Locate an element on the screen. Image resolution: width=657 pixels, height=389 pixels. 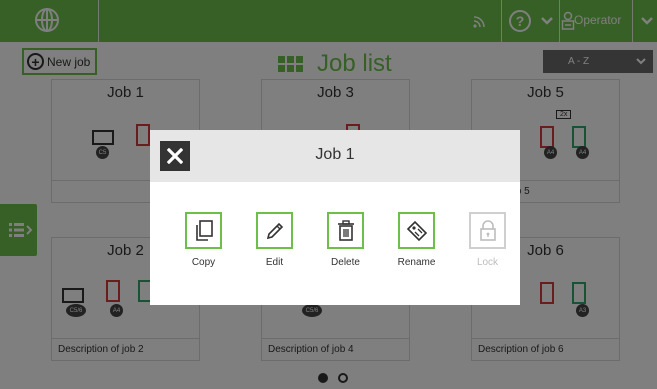
copy-button is located at coordinates (203, 230).